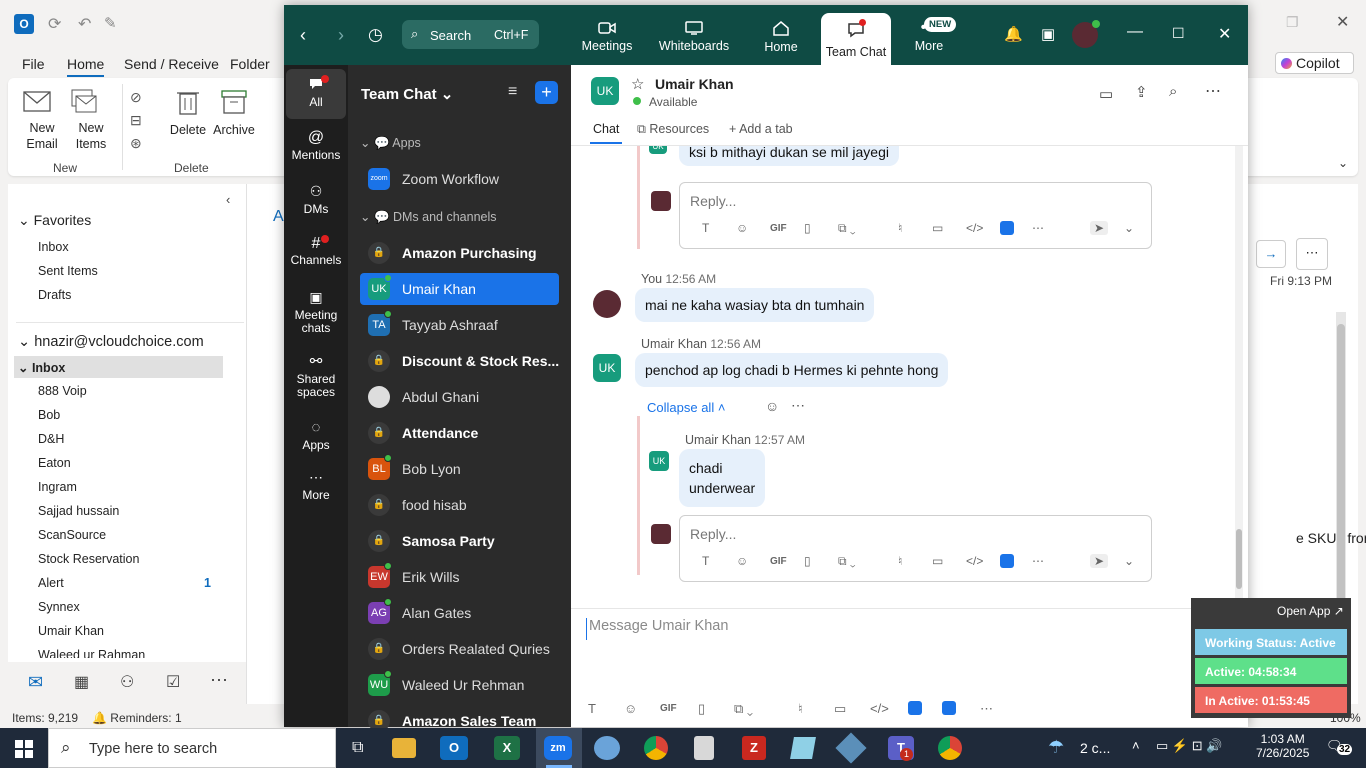  I want to click on folder-item: Eaton, so click(54, 463).